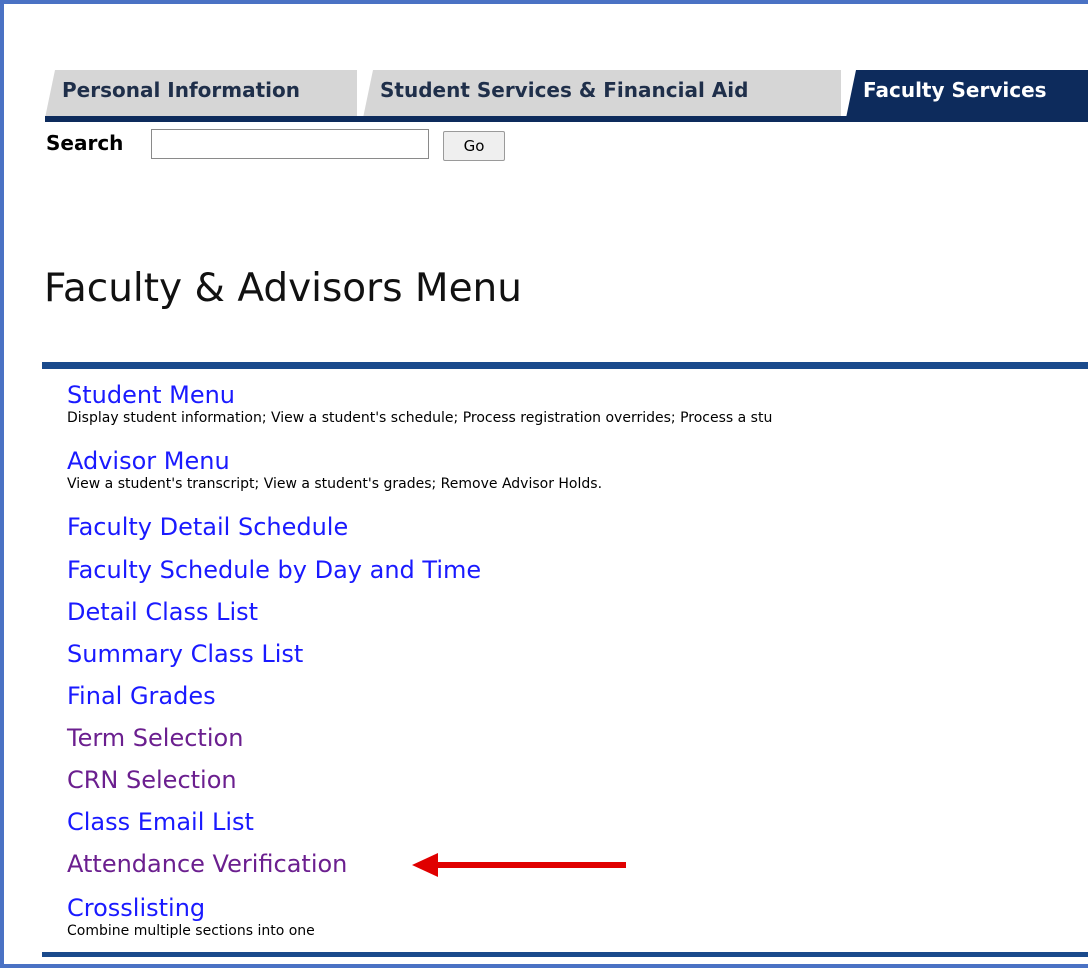 Image resolution: width=1088 pixels, height=968 pixels. I want to click on menu-item-attendance-verification: Attendance Verification, so click(207, 864).